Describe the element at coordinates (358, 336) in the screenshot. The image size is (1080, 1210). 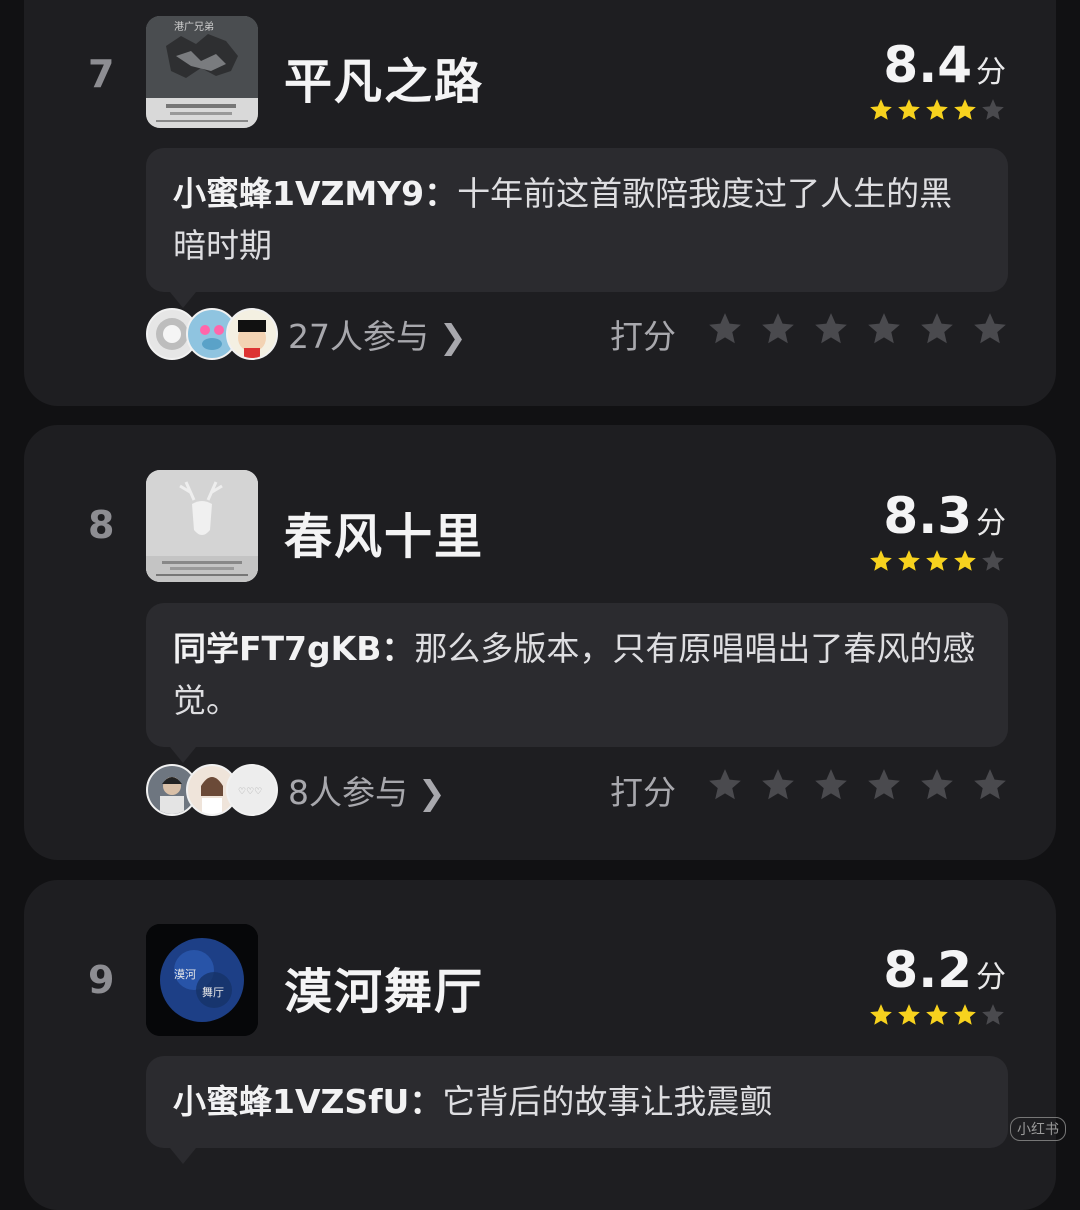
I see `participants-count: 27人参与` at that location.